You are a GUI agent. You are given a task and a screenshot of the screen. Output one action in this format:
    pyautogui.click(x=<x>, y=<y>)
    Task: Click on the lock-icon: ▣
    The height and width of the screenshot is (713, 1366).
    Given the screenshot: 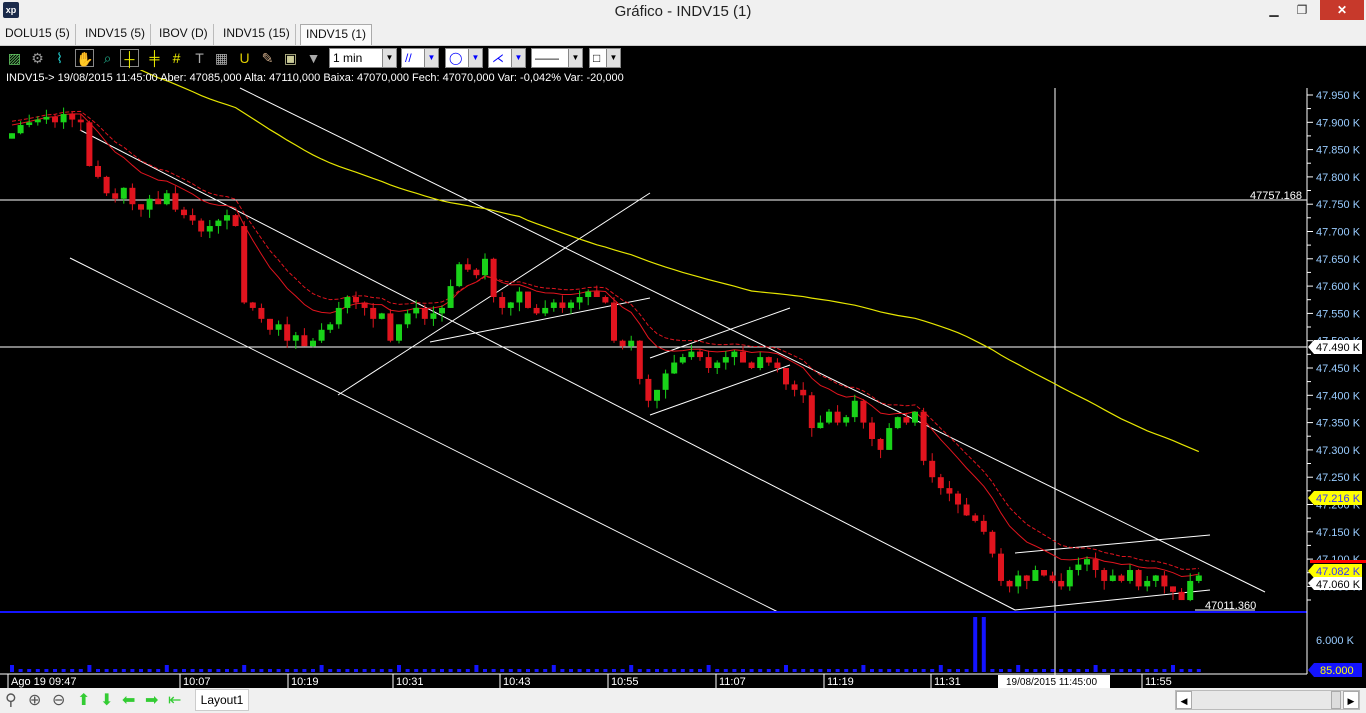 What is the action you would take?
    pyautogui.click(x=290, y=58)
    